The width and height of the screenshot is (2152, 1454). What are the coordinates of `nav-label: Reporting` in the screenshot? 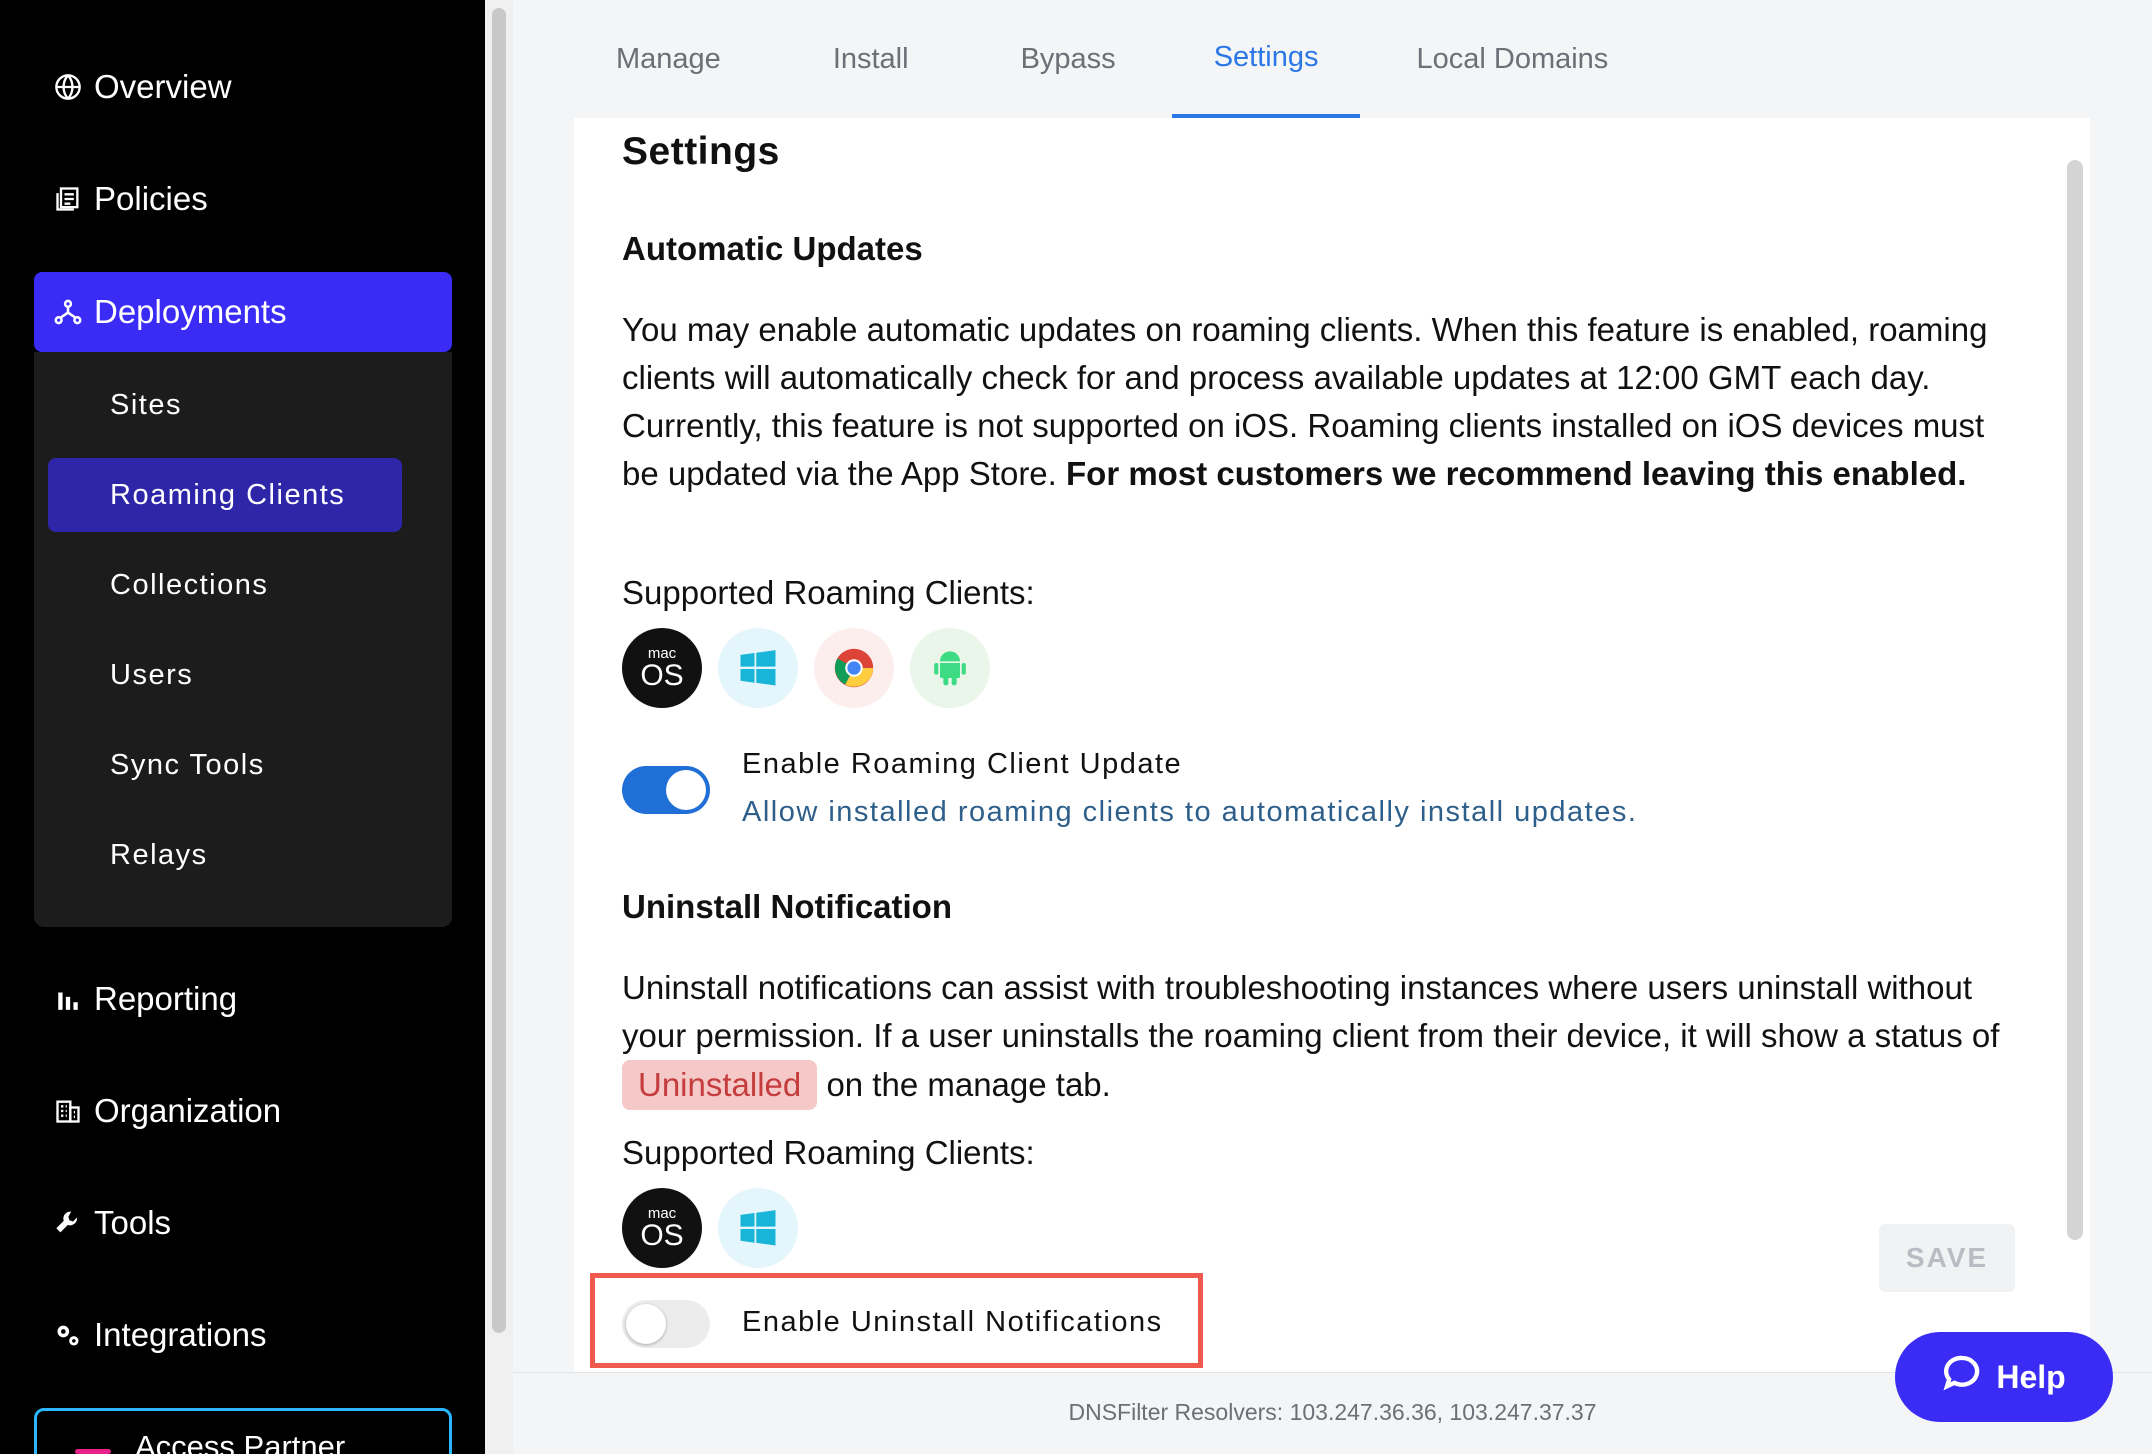 It's located at (166, 998).